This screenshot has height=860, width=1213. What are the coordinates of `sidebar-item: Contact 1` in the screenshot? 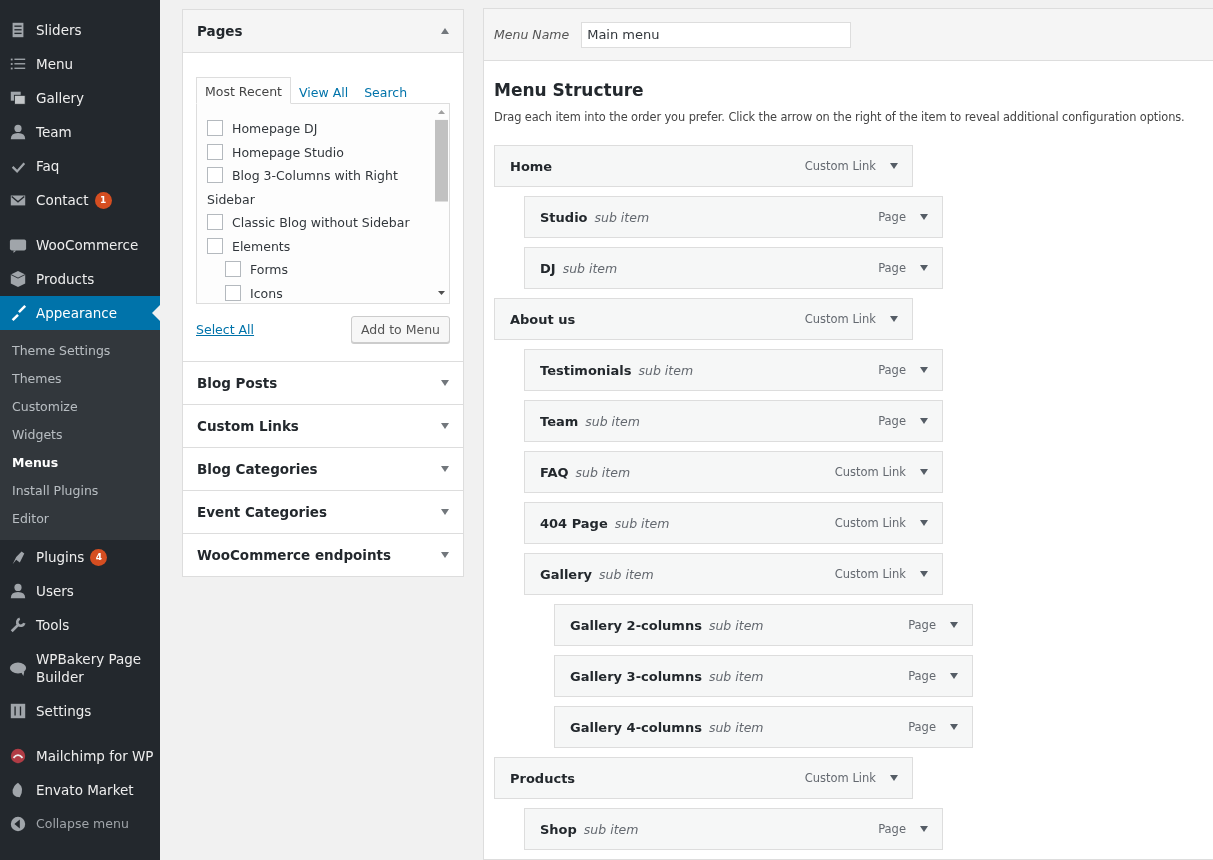 It's located at (80, 200).